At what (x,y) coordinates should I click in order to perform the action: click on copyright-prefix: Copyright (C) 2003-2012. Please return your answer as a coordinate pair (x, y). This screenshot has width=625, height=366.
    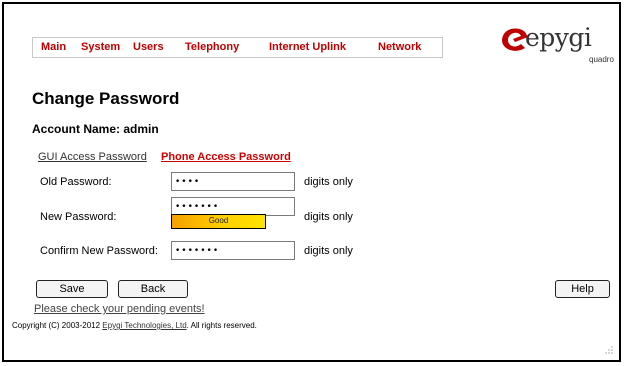
    Looking at the image, I should click on (56, 325).